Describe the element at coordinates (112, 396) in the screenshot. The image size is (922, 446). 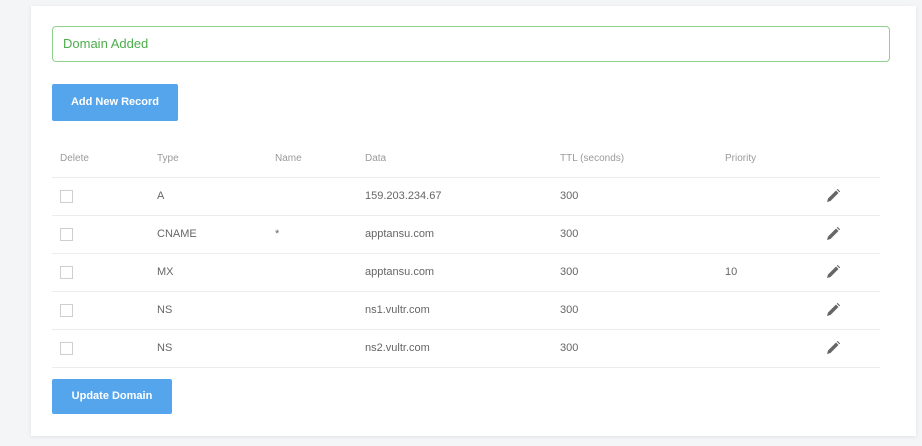
I see `update-domain-button: Update Domain` at that location.